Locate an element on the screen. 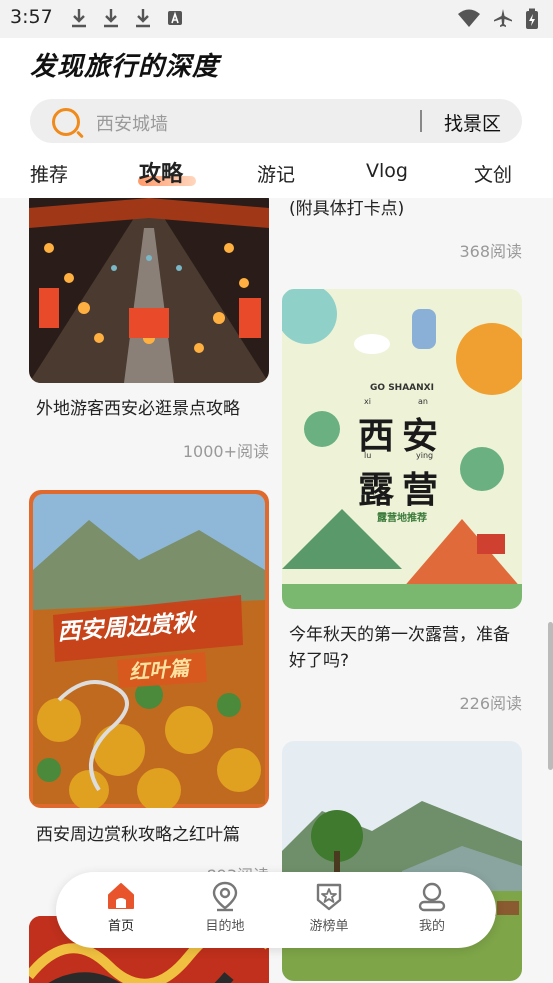  system-icons is located at coordinates (498, 19).